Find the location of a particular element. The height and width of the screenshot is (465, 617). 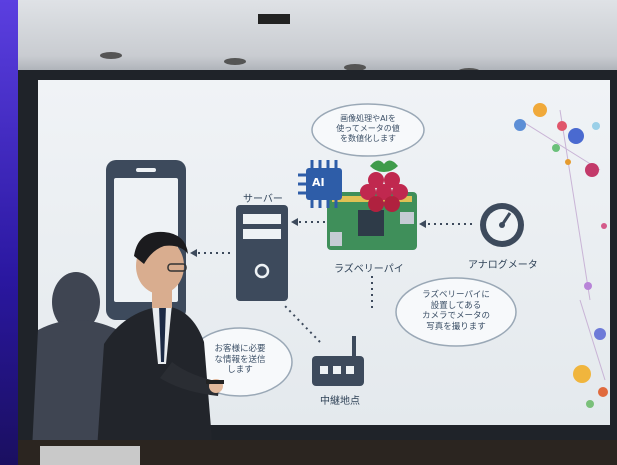

bubble-right-text: ラズベリーパイに 設置してある カメラでメータの 写真を撮ります is located at coordinates (455, 311).